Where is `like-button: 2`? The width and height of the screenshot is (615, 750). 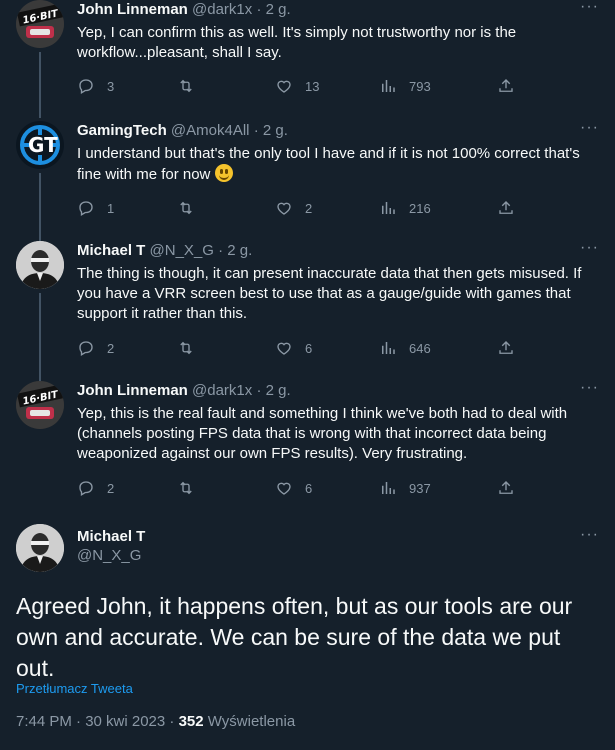
like-button: 2 is located at coordinates (293, 208).